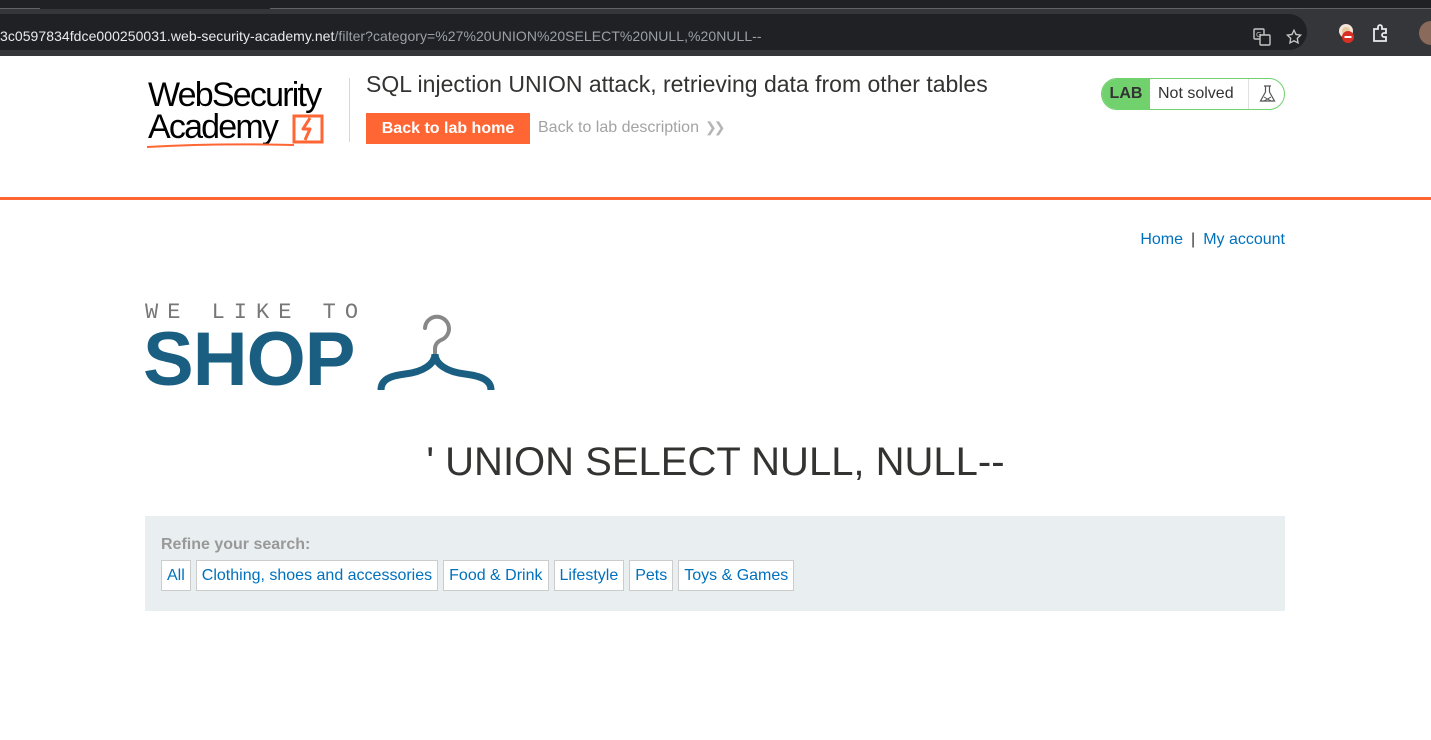 The image size is (1431, 740). Describe the element at coordinates (436, 352) in the screenshot. I see `clothes-hanger-icon` at that location.